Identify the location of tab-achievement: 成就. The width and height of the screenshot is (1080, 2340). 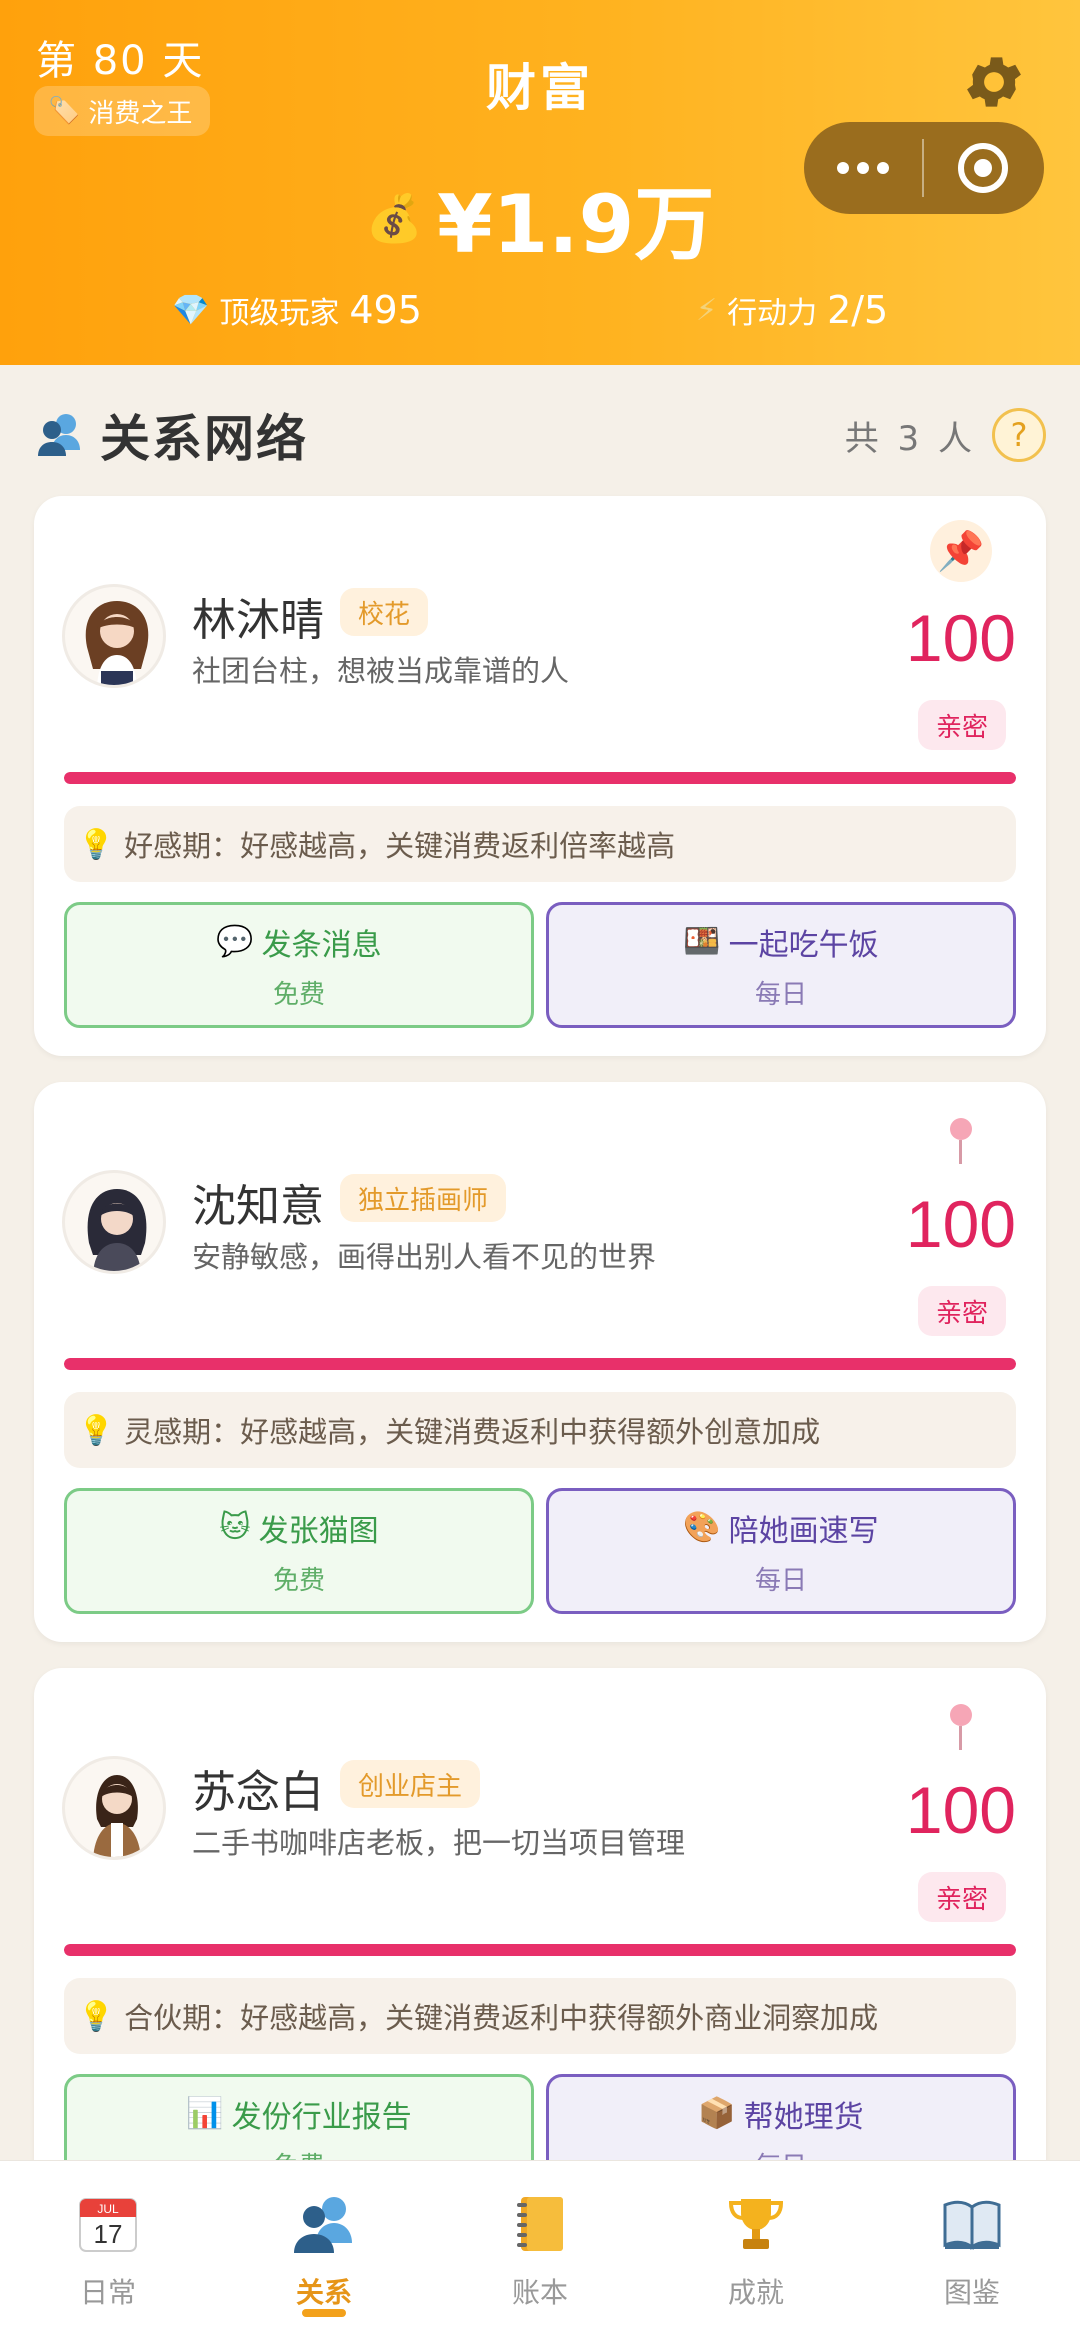
(756, 2250).